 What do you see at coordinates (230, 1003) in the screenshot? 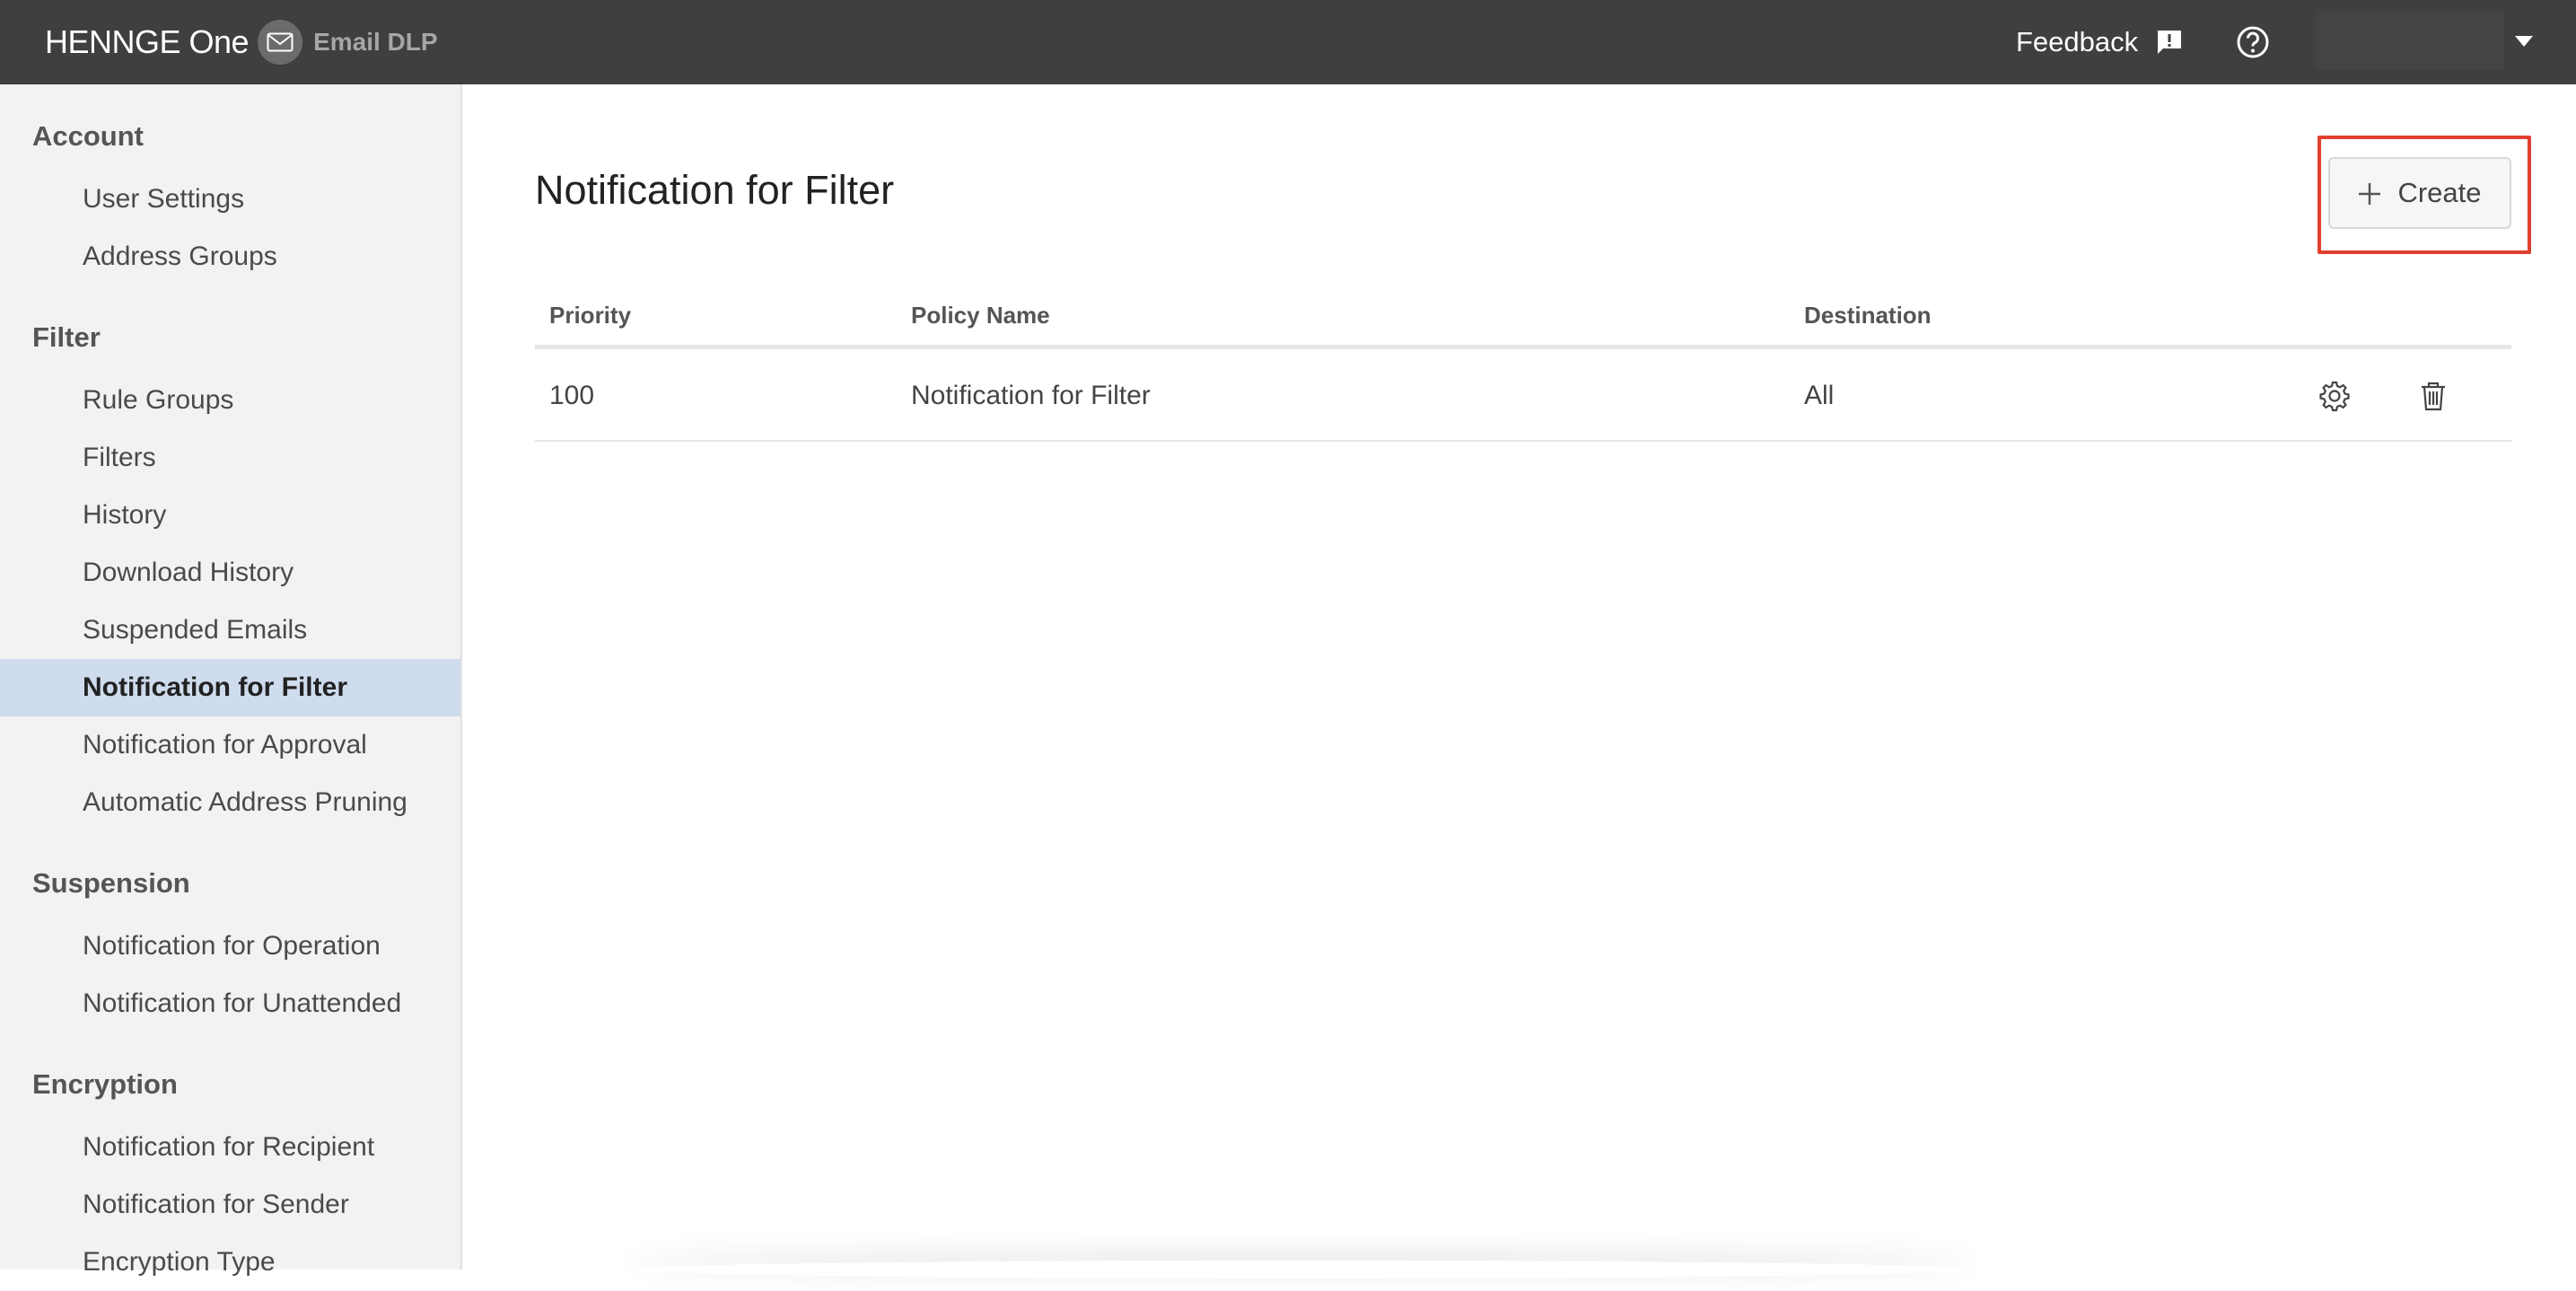
I see `sidebar-item-notification-for-unattended: Notification for Unattended` at bounding box center [230, 1003].